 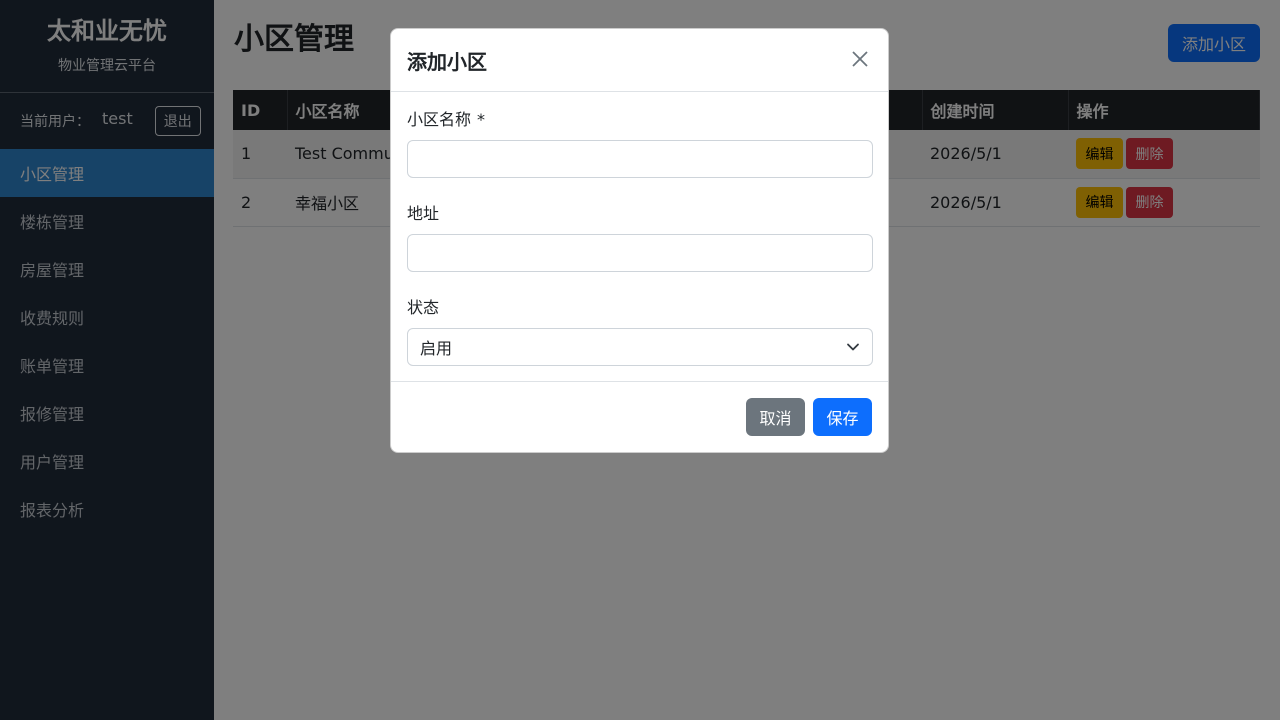 What do you see at coordinates (436, 348) in the screenshot?
I see `status-selected-value: 启用` at bounding box center [436, 348].